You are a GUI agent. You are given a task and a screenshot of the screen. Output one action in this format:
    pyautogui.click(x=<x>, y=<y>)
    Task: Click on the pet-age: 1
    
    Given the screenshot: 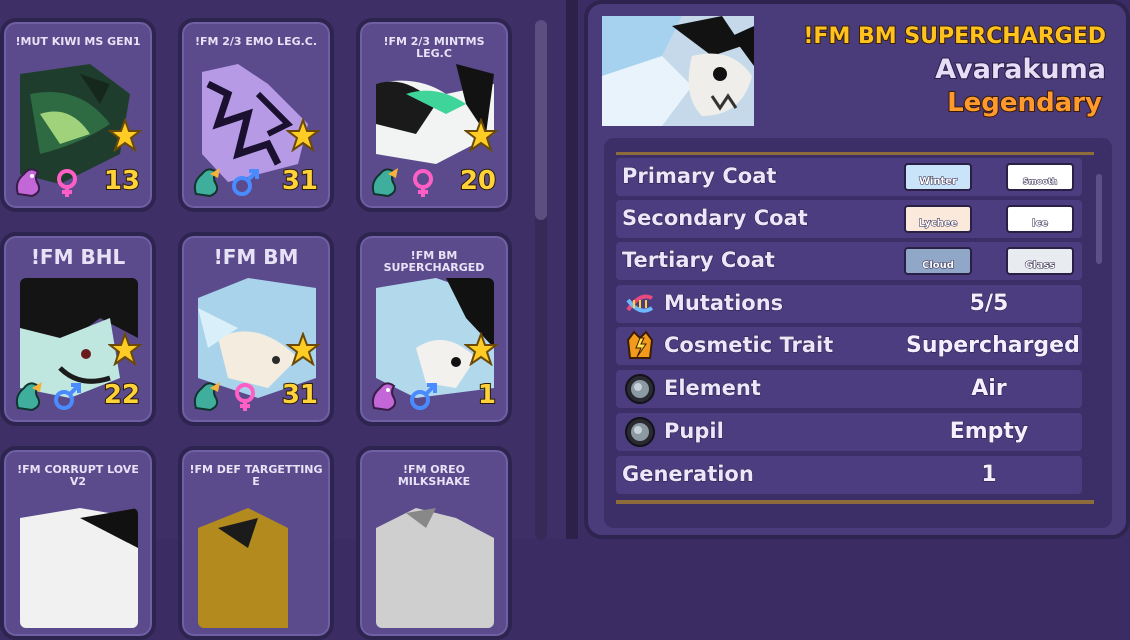 What is the action you would take?
    pyautogui.click(x=487, y=395)
    